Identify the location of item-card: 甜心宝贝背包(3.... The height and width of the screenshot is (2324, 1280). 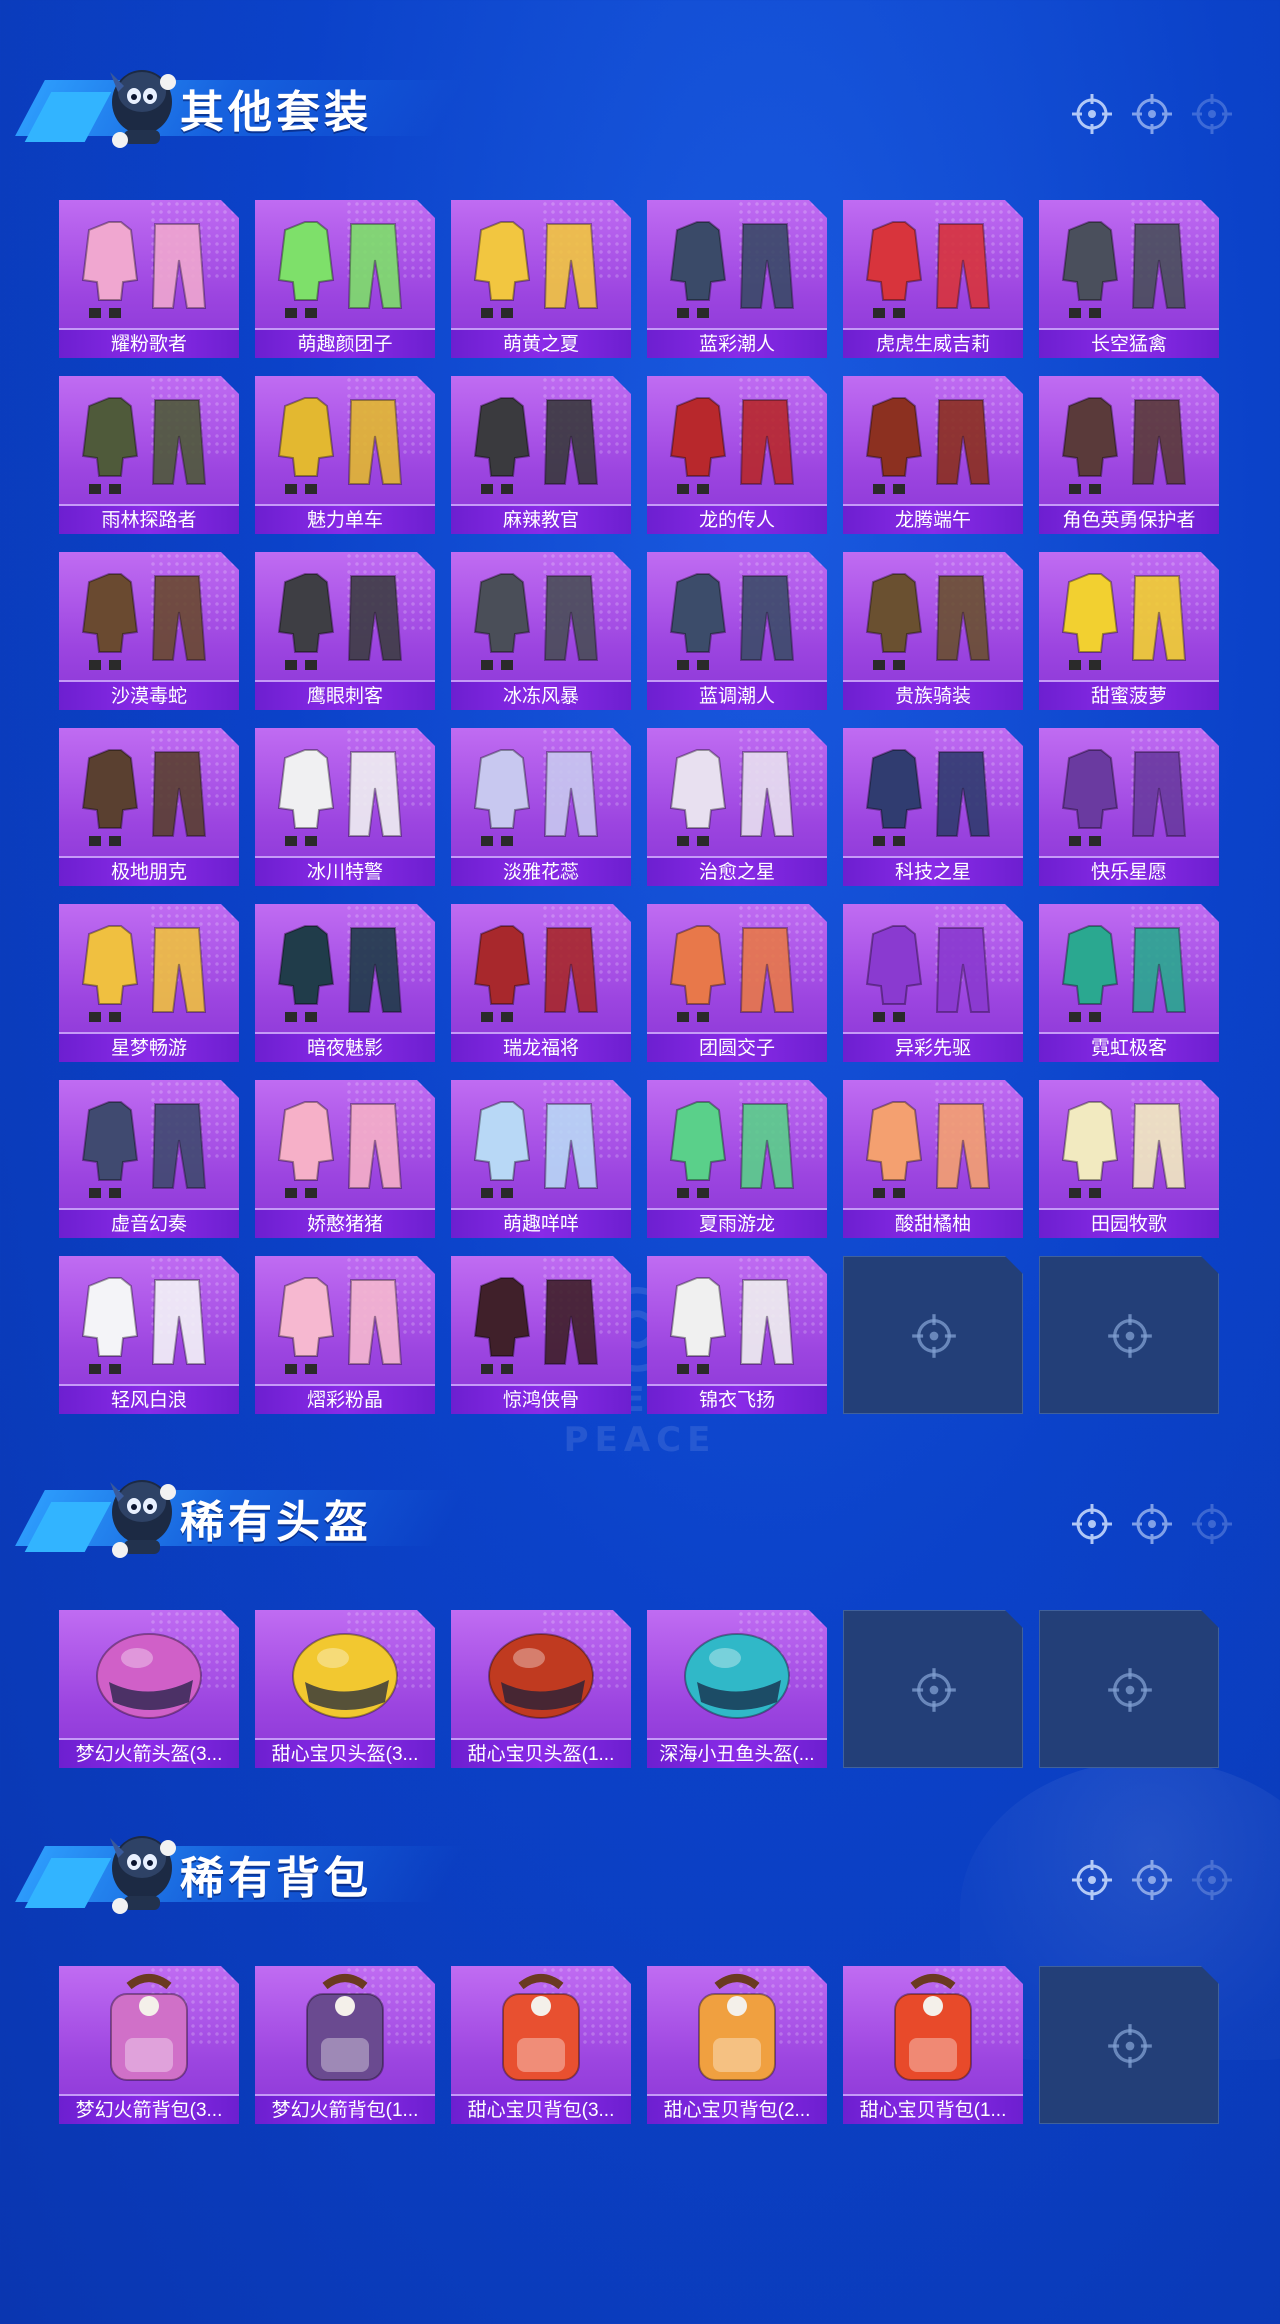
(541, 2045).